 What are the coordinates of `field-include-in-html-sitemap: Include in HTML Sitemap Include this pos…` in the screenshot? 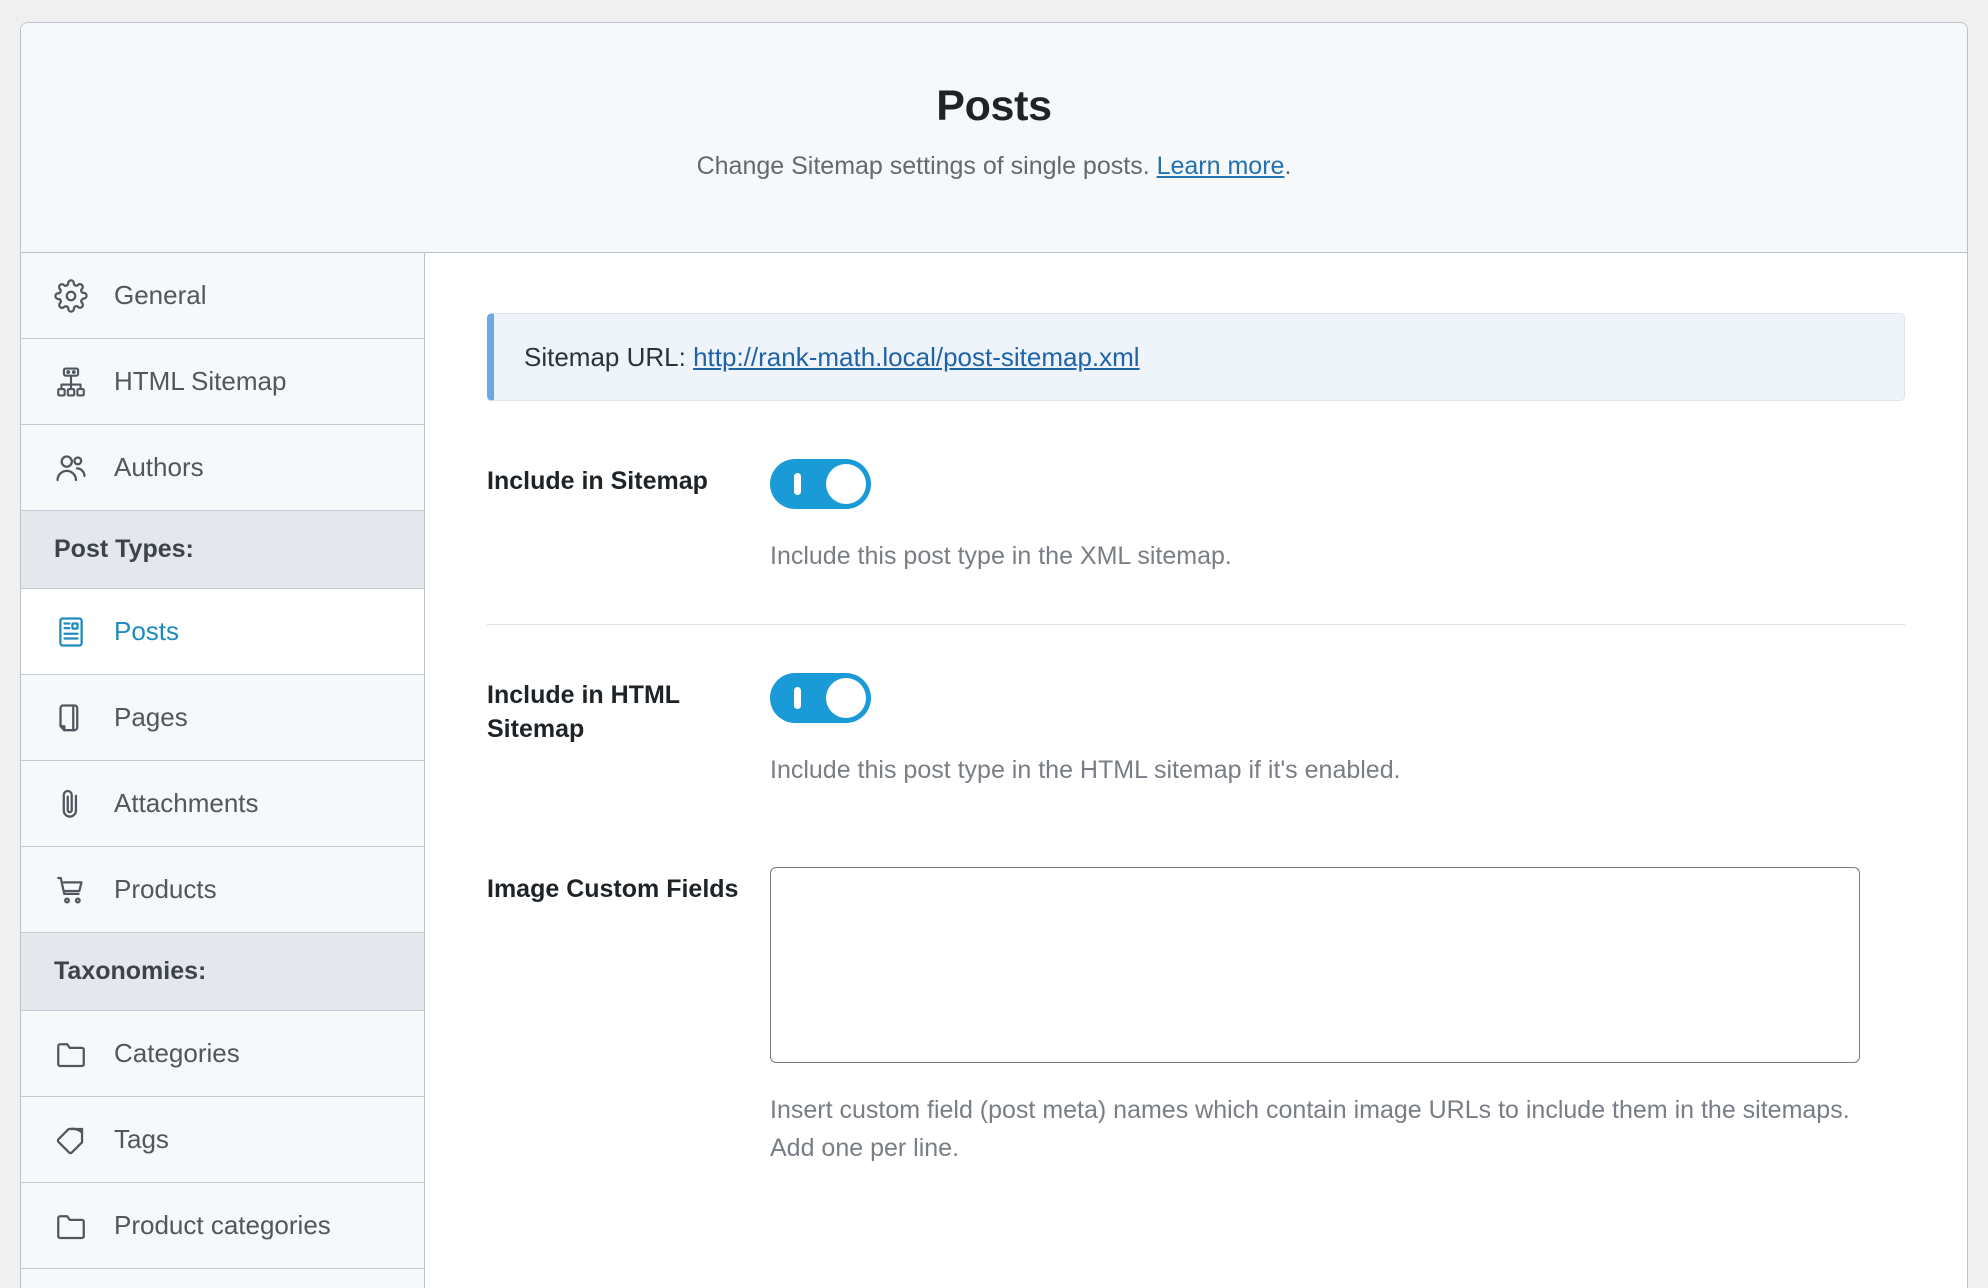 It's located at (1196, 731).